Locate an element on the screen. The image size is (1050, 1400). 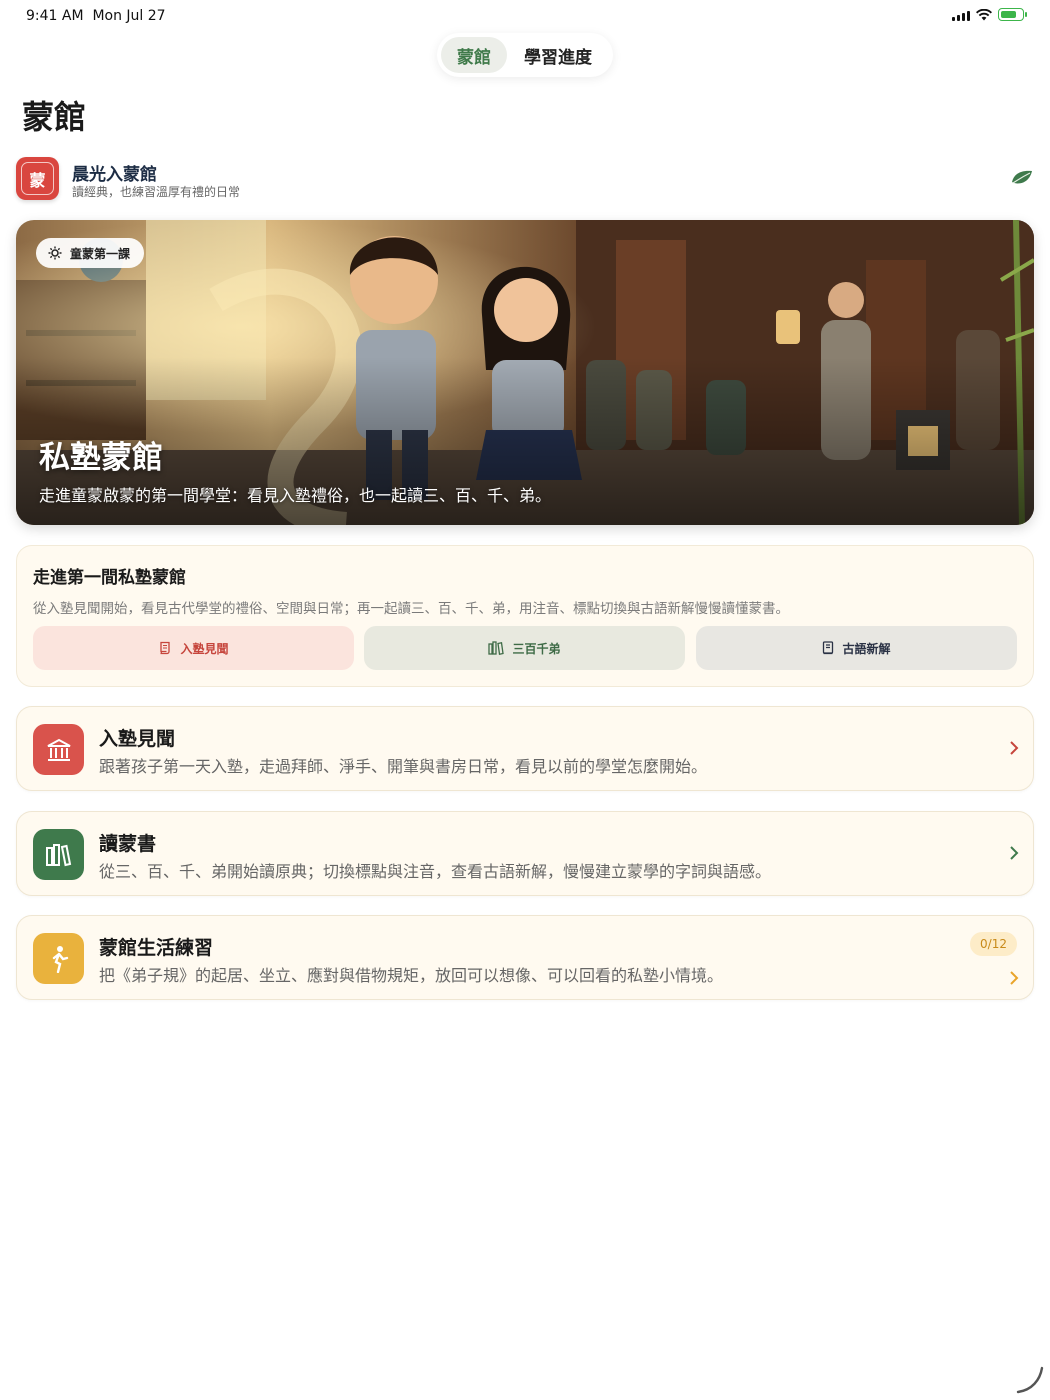
modern-interpretation-button: 古語新解 is located at coordinates (856, 648).